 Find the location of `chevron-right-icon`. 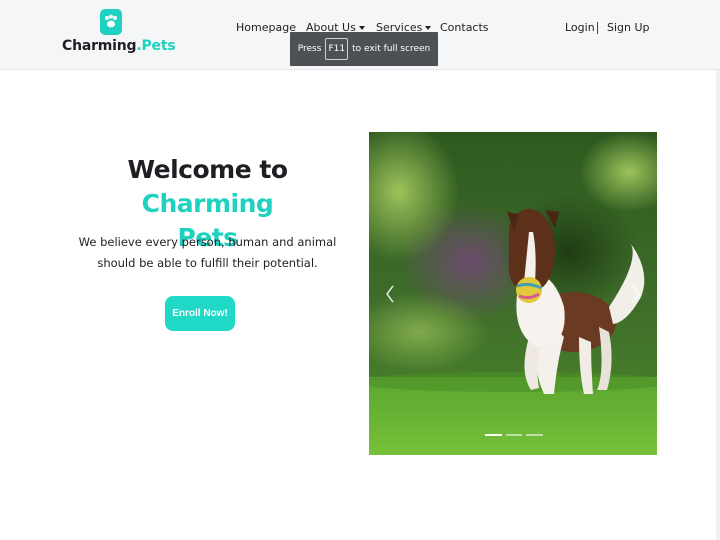

chevron-right-icon is located at coordinates (636, 294).